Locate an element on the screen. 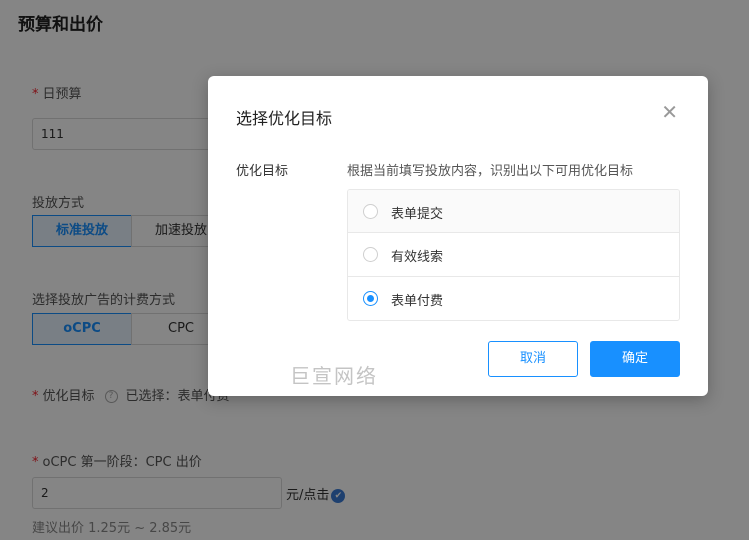 This screenshot has width=749, height=540. close-icon: ✕ is located at coordinates (669, 112).